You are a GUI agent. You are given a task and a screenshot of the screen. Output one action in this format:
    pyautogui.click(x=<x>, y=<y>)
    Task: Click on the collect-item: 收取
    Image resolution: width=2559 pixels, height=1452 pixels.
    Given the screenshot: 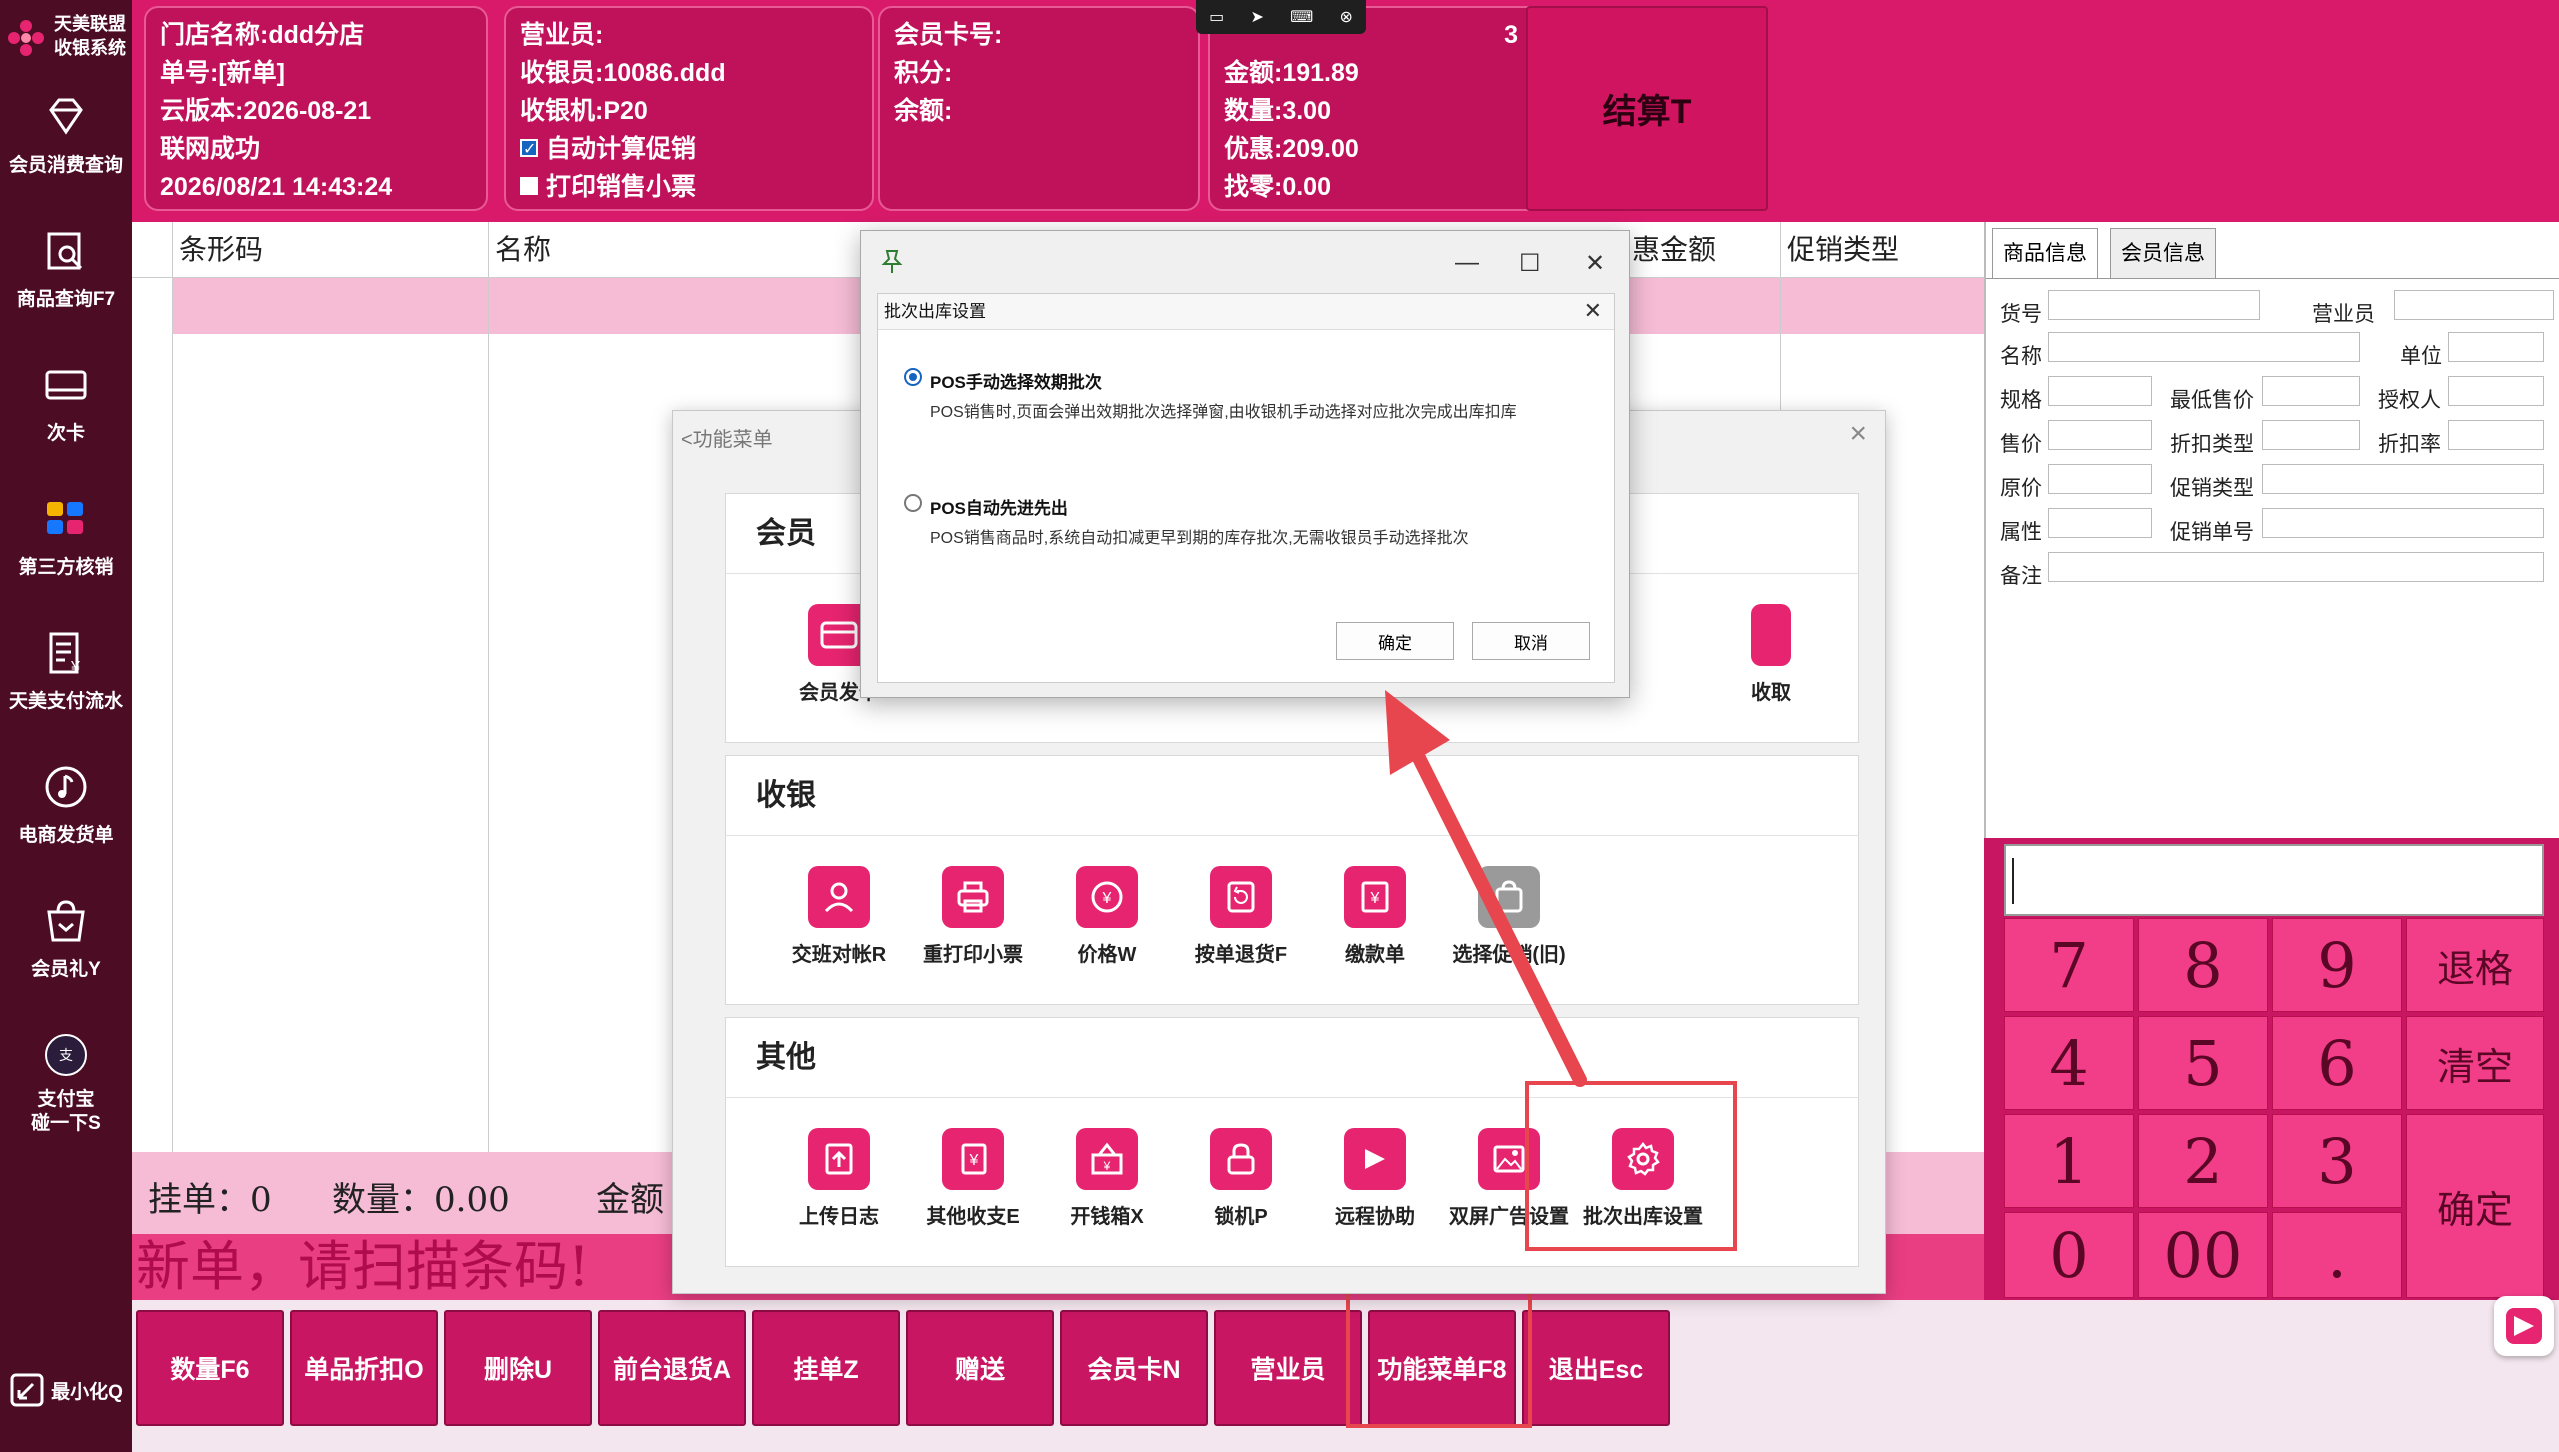 What is the action you would take?
    pyautogui.click(x=1771, y=654)
    